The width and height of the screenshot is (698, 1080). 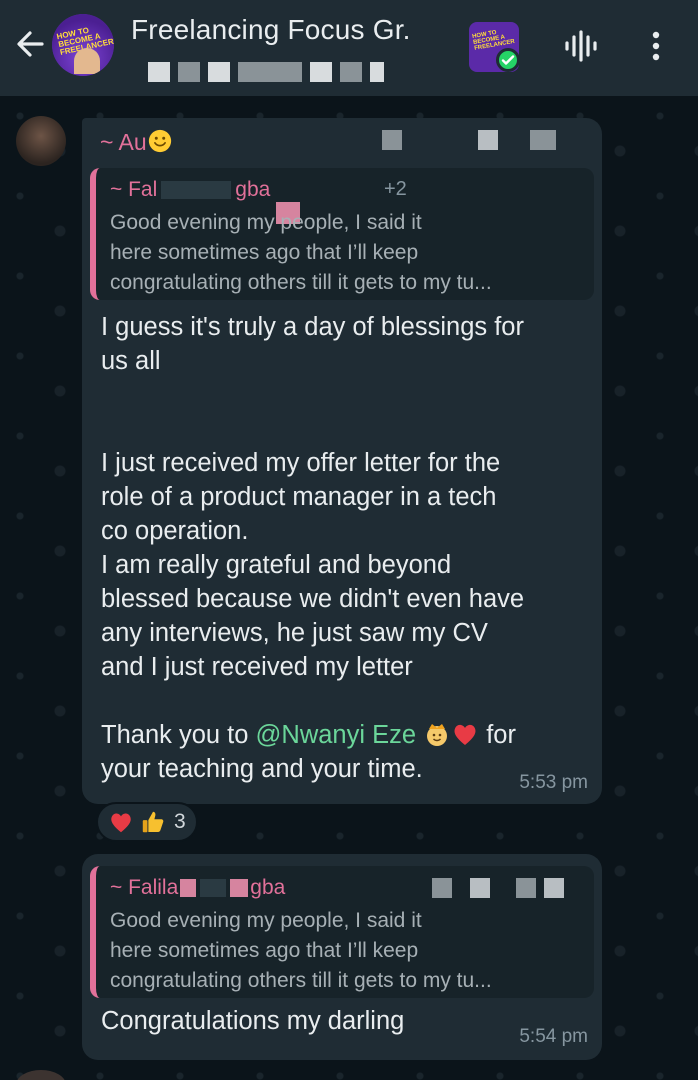 What do you see at coordinates (553, 1036) in the screenshot?
I see `message-time: 5:54 pm` at bounding box center [553, 1036].